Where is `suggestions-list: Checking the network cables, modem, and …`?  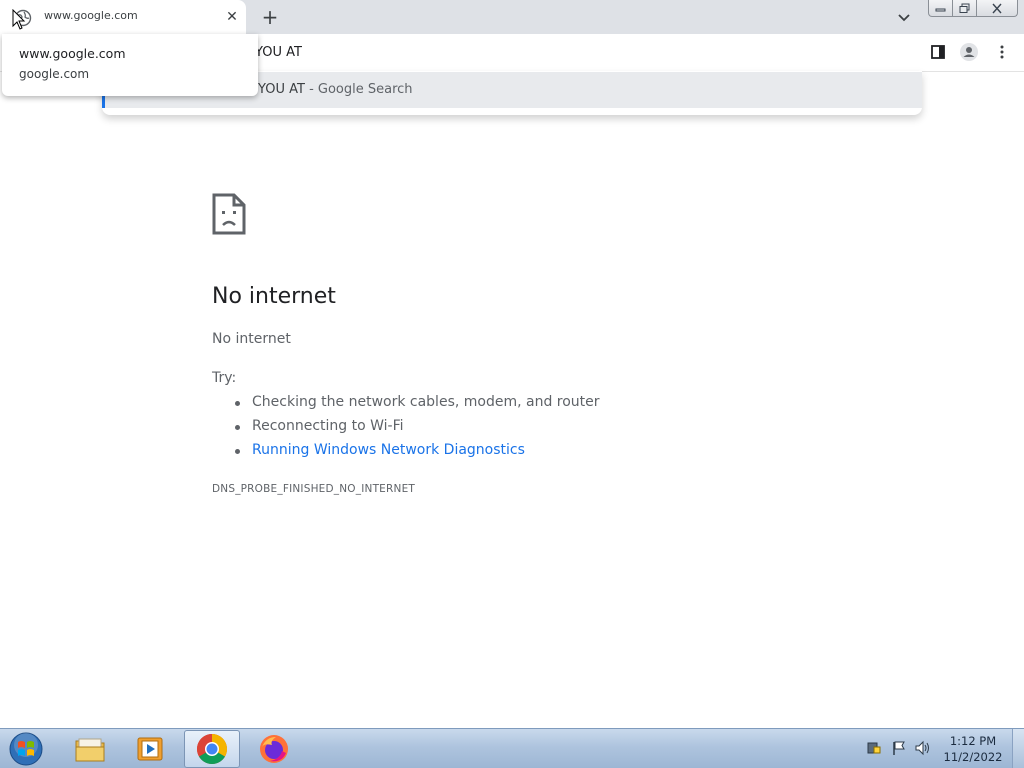
suggestions-list: Checking the network cables, modem, and … is located at coordinates (416, 430).